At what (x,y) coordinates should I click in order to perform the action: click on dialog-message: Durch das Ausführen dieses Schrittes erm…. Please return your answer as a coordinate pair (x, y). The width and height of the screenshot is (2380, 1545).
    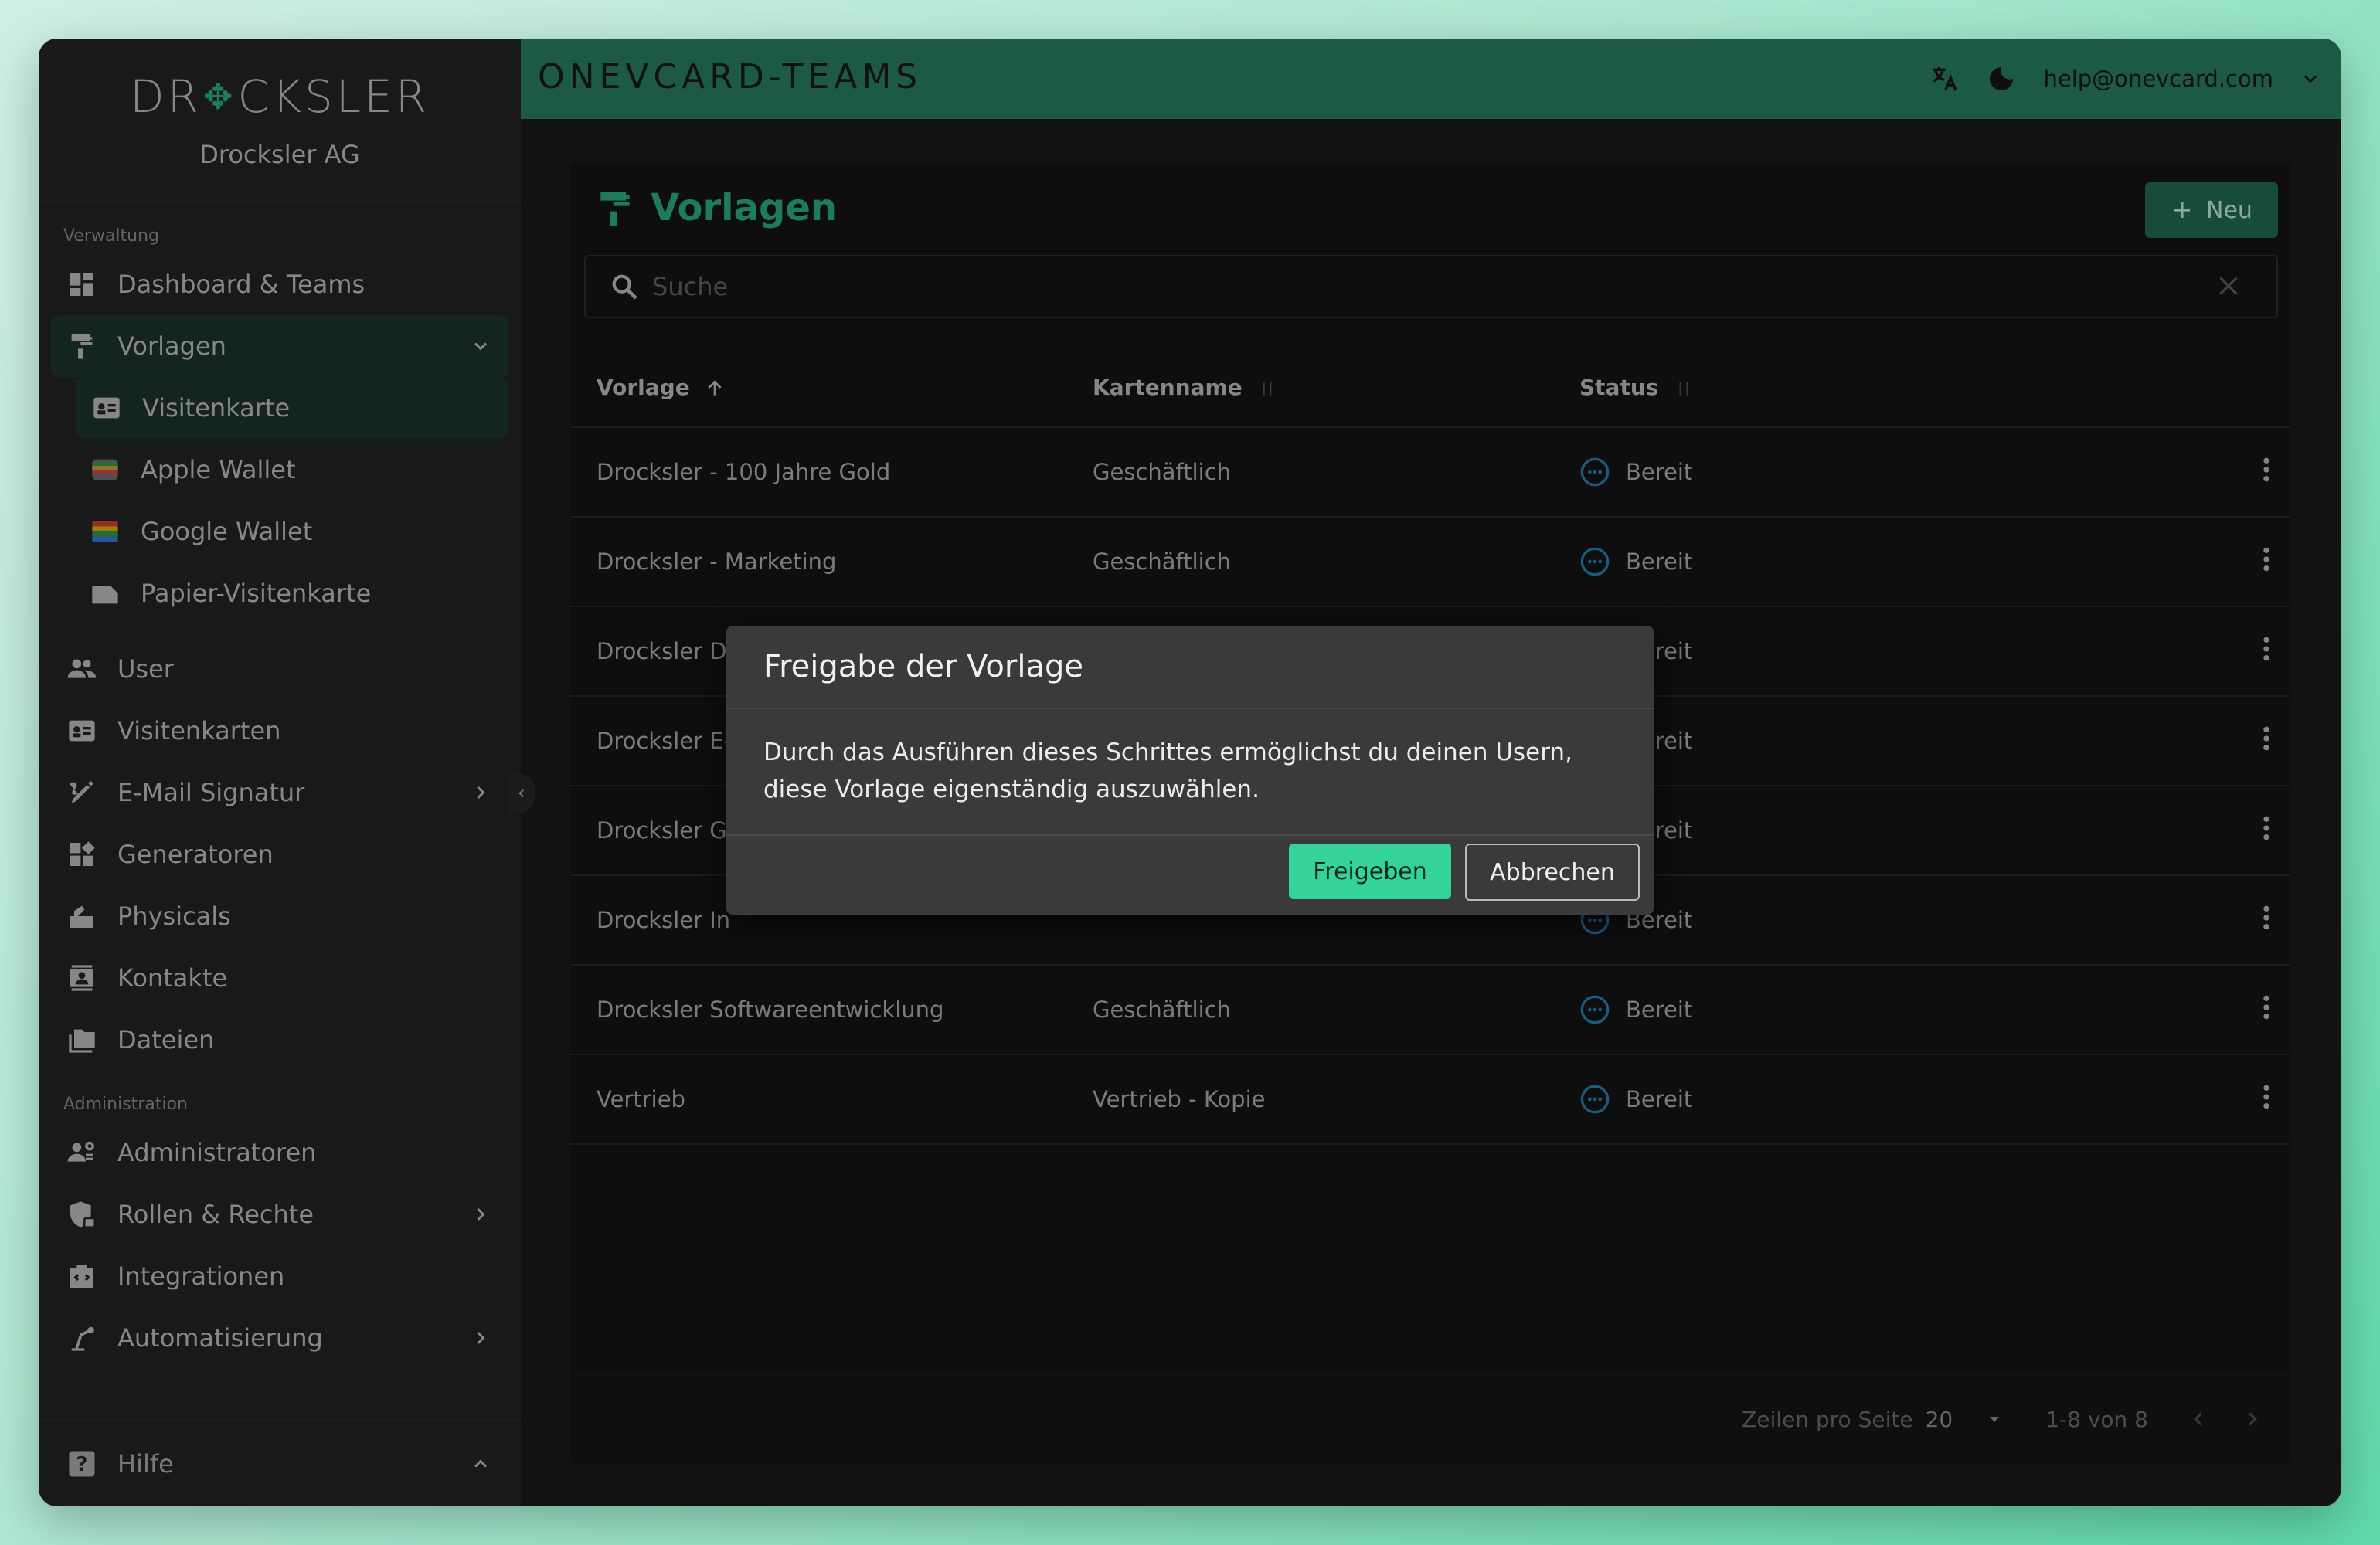
    Looking at the image, I should click on (1190, 772).